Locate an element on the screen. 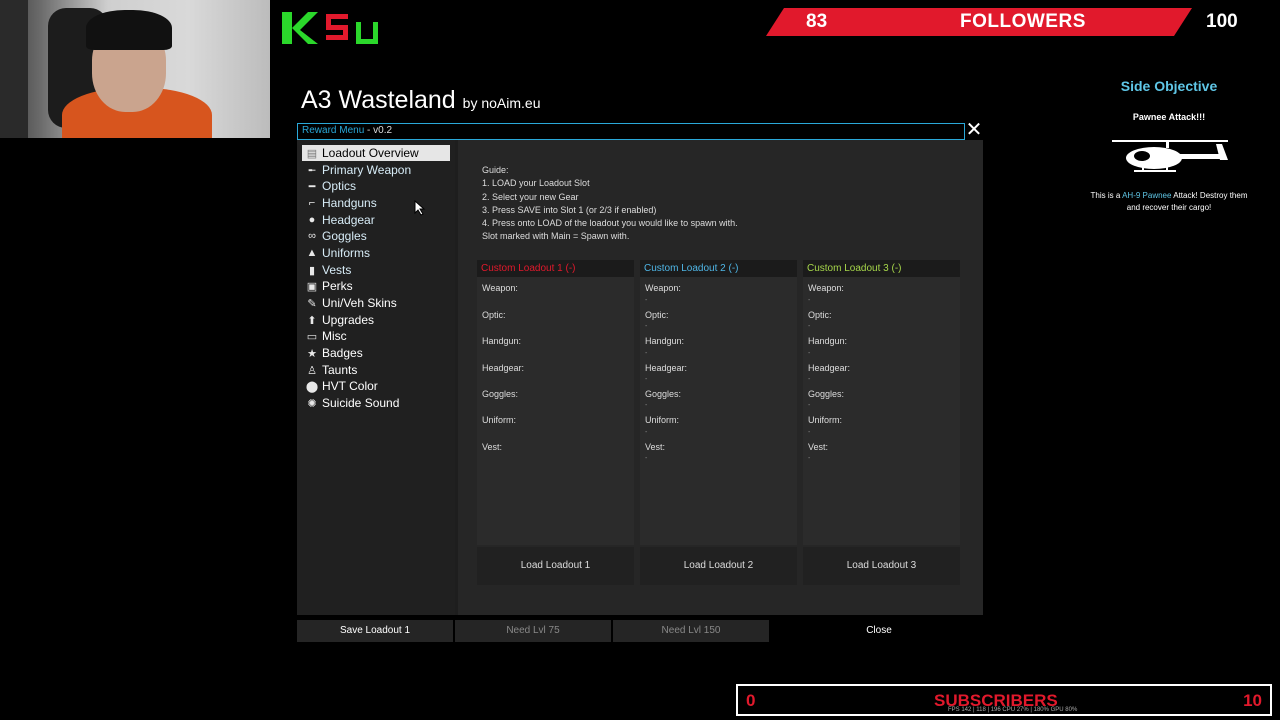 The height and width of the screenshot is (720, 1280). sidebar-item-suicide-sound: ✺ Suicide Sound is located at coordinates (376, 403).